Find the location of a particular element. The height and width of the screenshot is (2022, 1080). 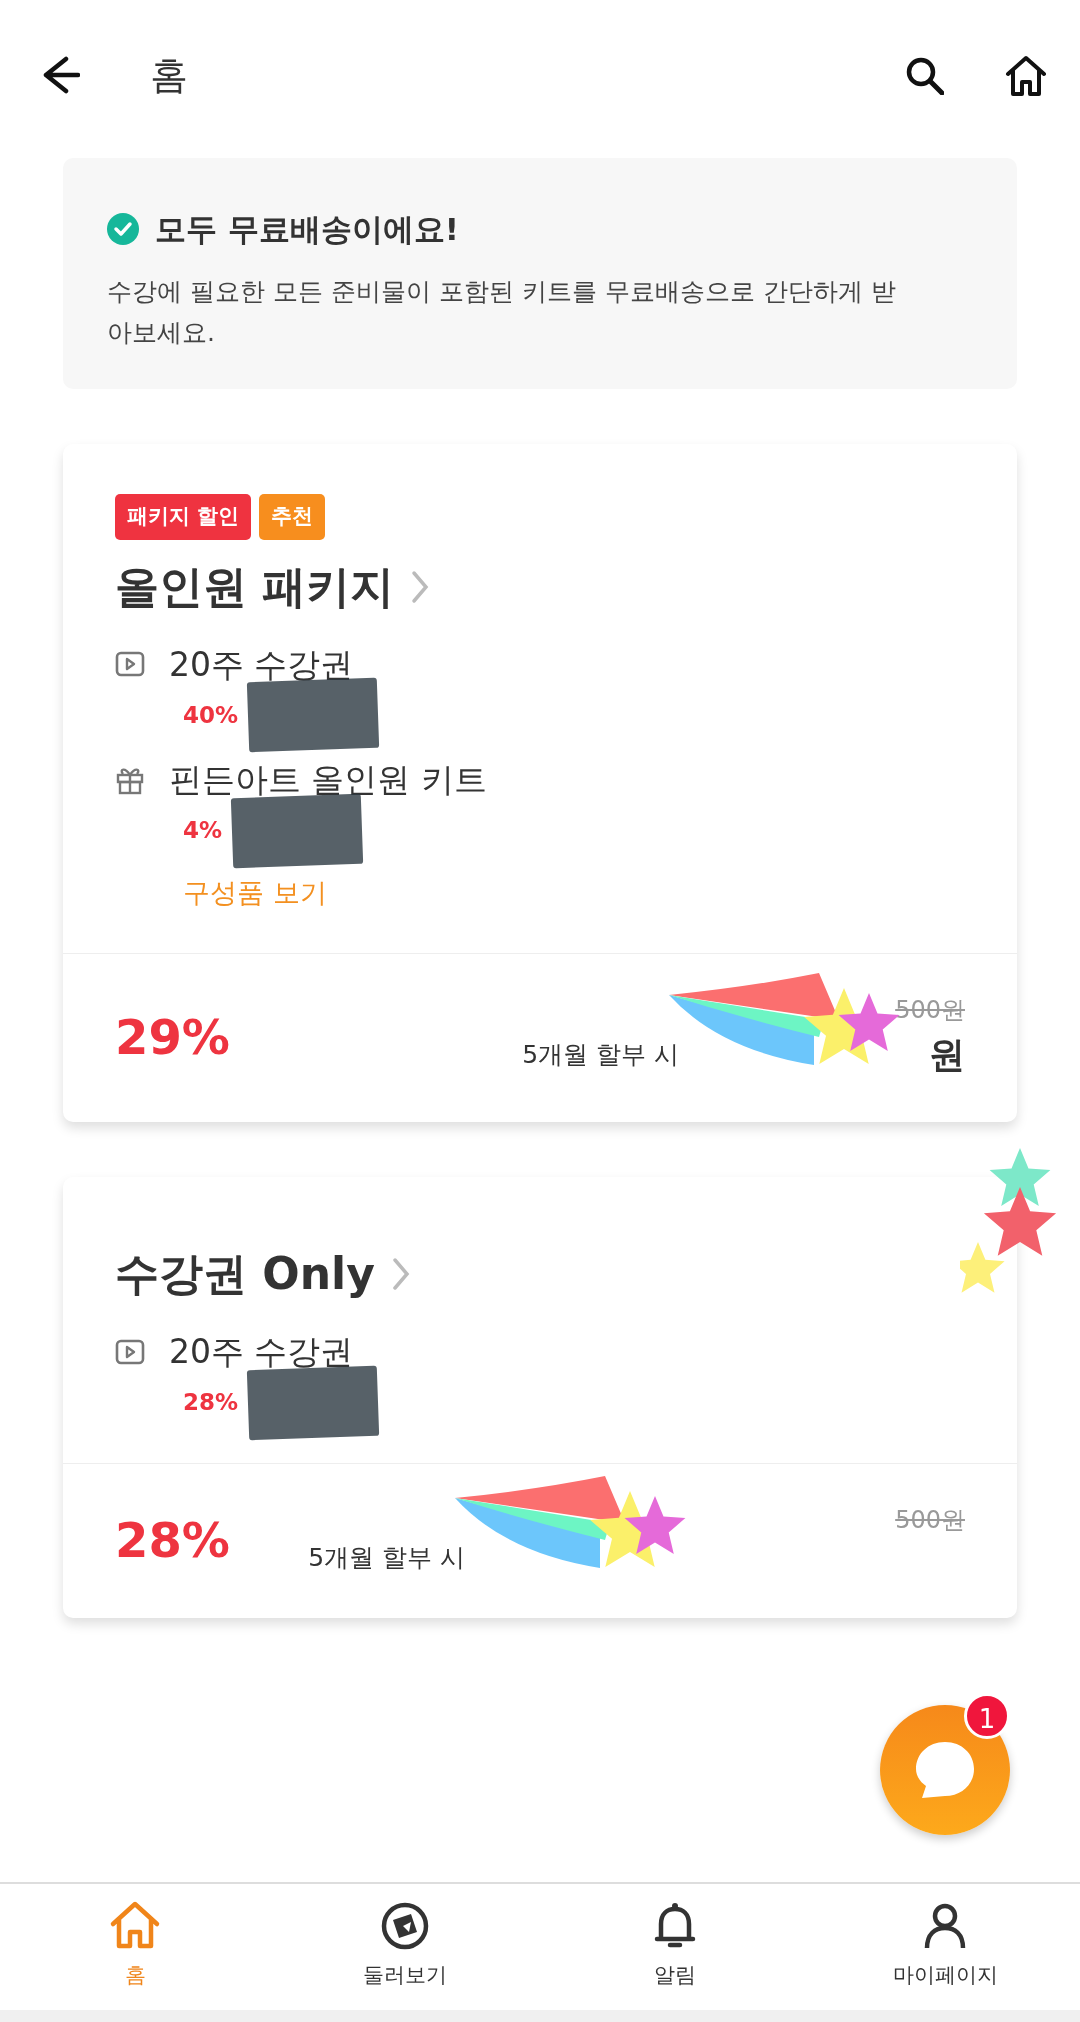

total-discount: 29% is located at coordinates (172, 1037).